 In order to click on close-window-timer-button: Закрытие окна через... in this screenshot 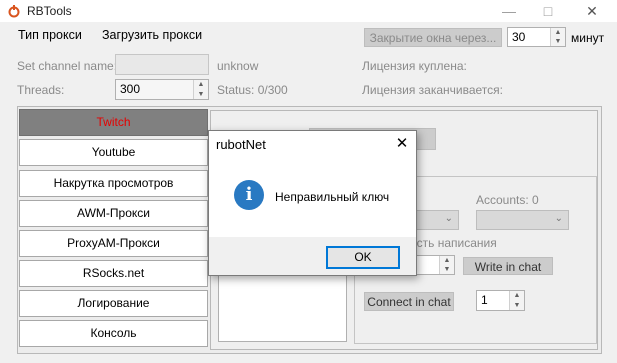, I will do `click(433, 37)`.